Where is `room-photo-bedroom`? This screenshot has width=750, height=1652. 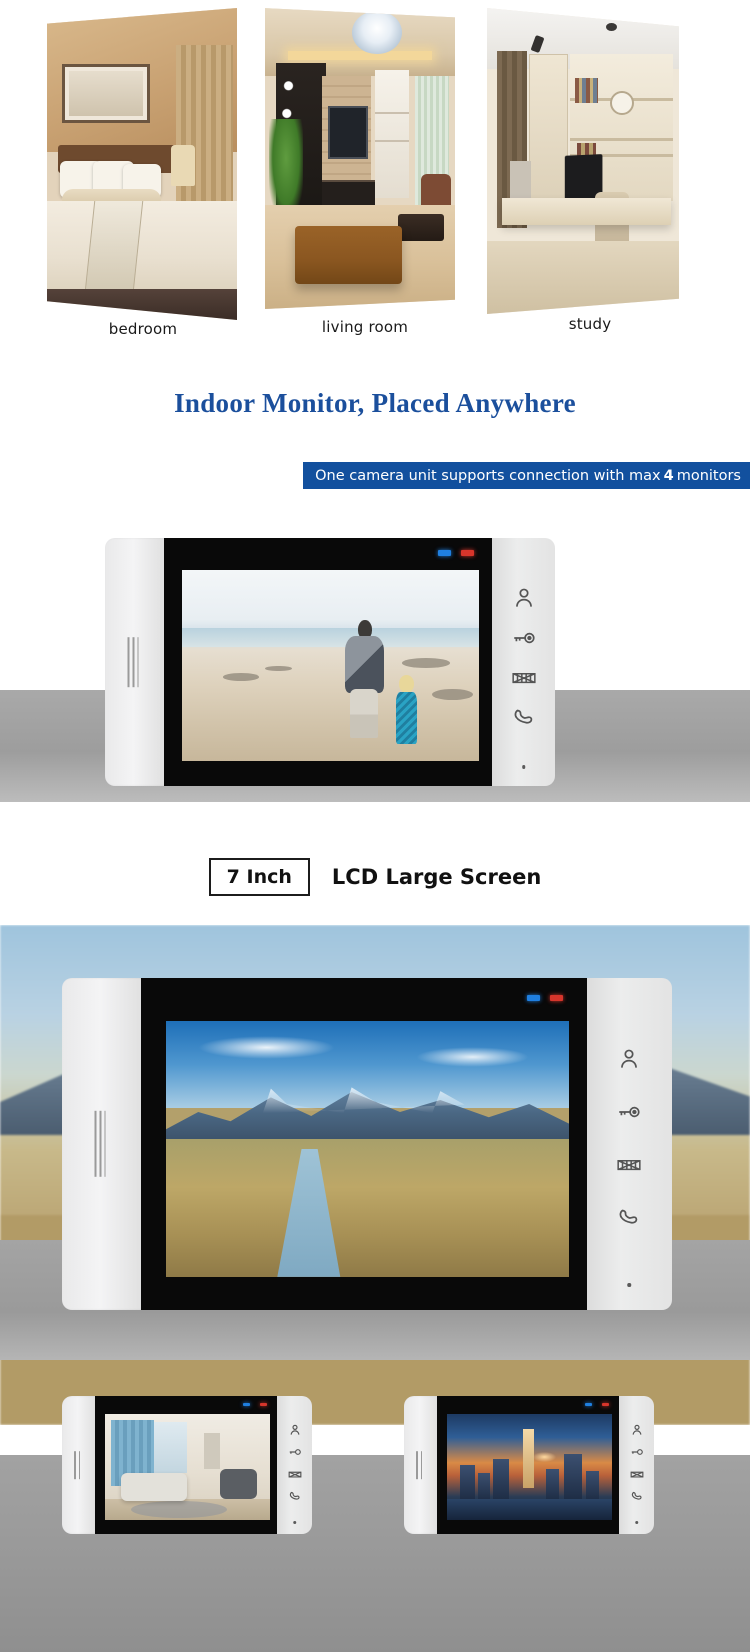
room-photo-bedroom is located at coordinates (142, 164).